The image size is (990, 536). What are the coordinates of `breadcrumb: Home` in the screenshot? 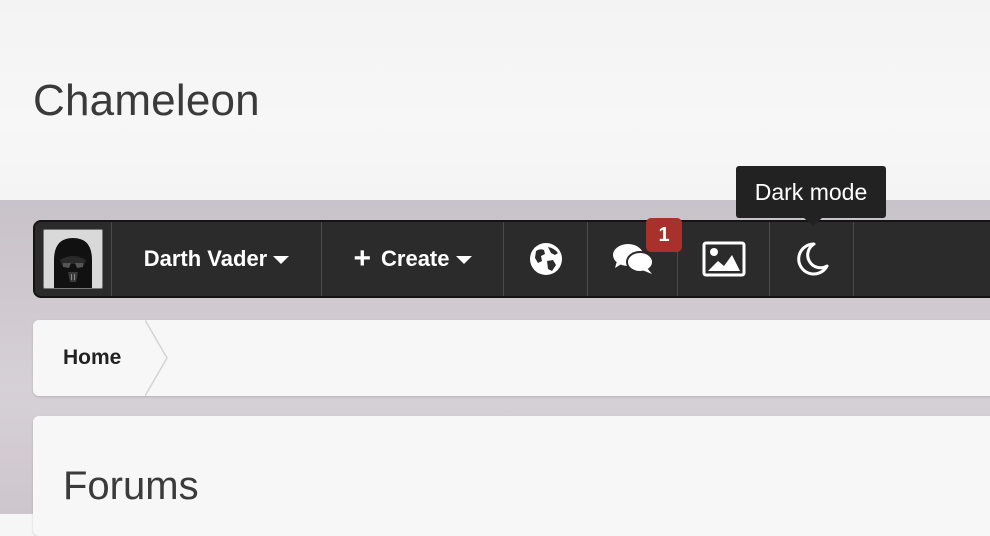 It's located at (511, 358).